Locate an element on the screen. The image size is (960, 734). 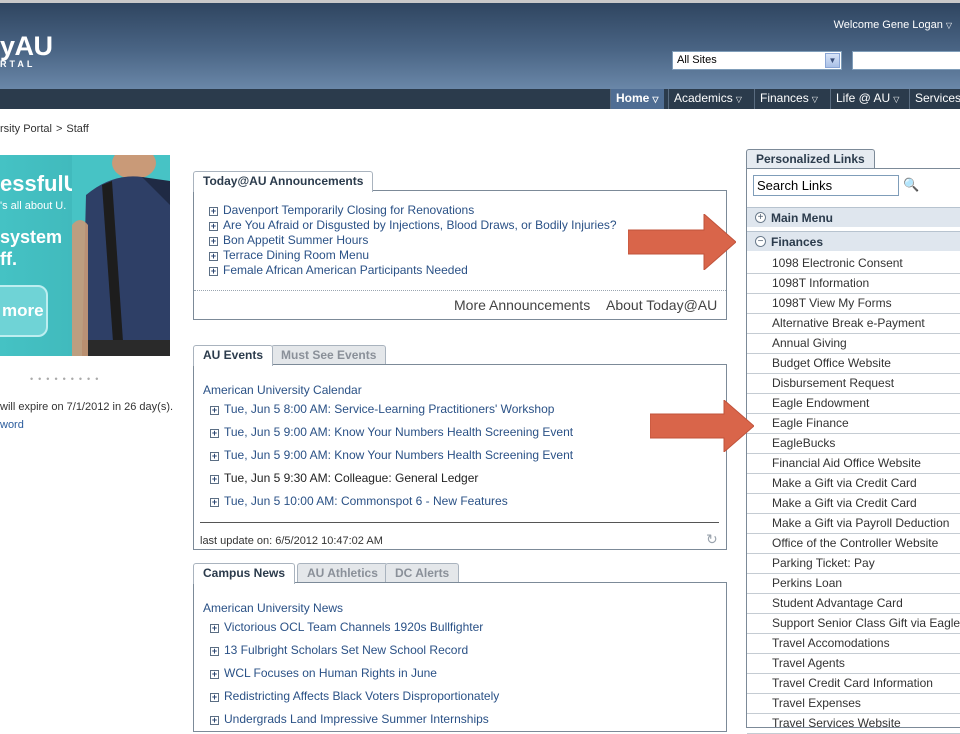
nav-home: Home ▽ is located at coordinates (637, 99).